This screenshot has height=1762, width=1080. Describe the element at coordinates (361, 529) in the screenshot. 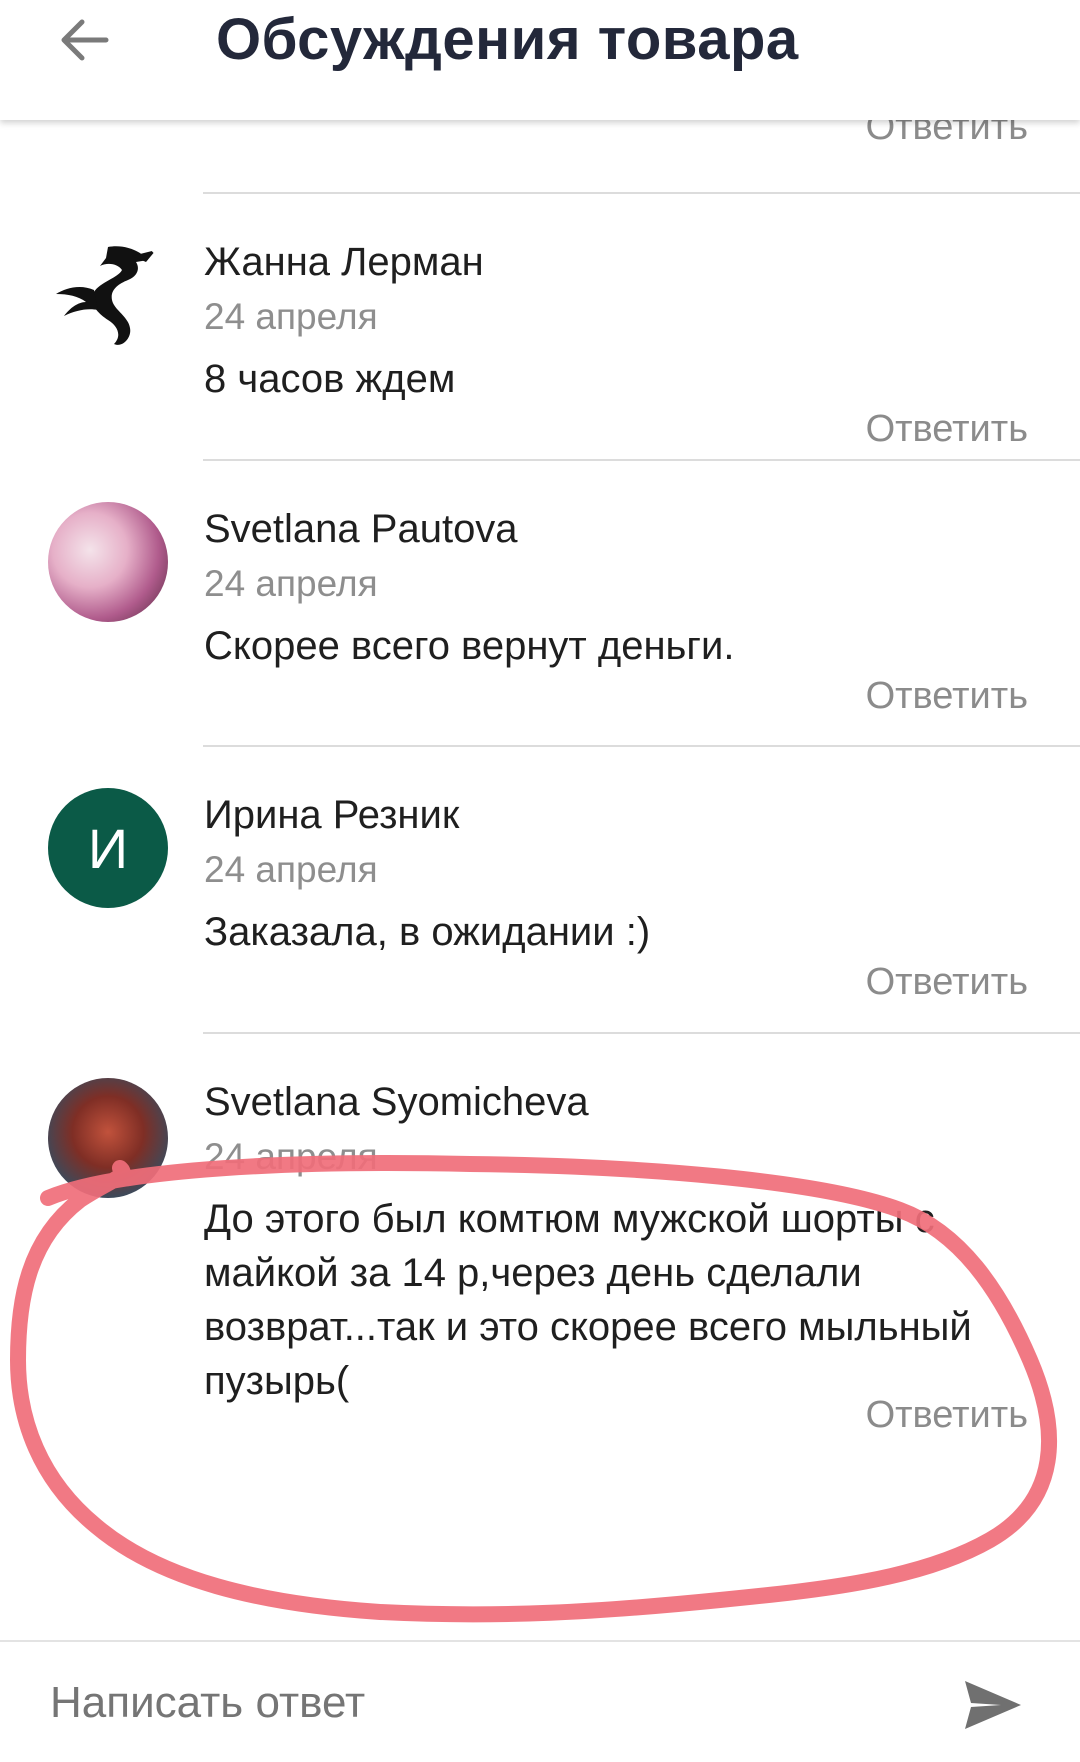

I see `comment-author: Svetlana Pautova` at that location.